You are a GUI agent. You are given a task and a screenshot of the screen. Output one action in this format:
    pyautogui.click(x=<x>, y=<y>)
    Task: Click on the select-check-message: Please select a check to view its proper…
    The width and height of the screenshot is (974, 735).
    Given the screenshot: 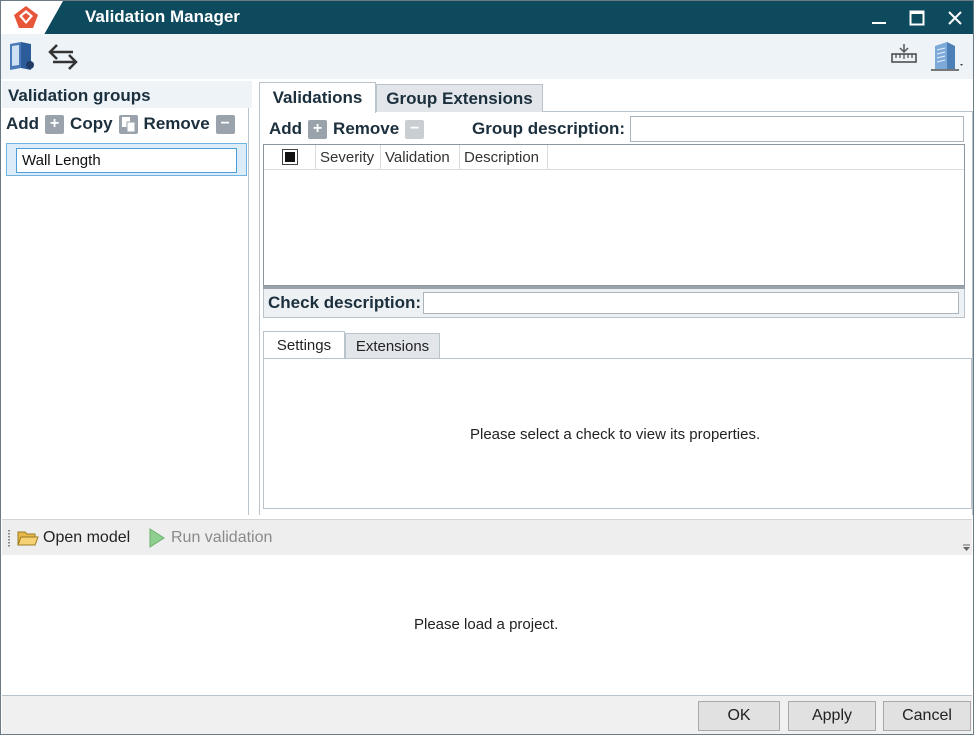 What is the action you would take?
    pyautogui.click(x=615, y=434)
    